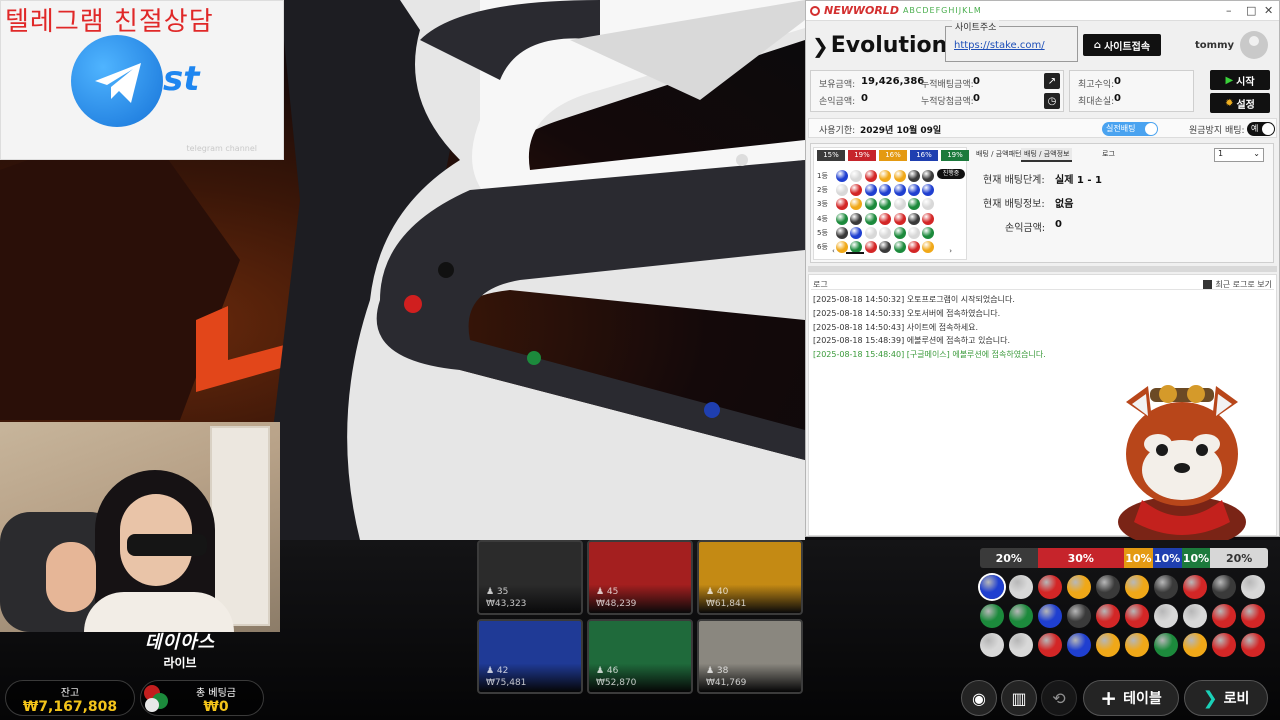 Image resolution: width=1280 pixels, height=720 pixels. Describe the element at coordinates (1122, 45) in the screenshot. I see `site-connect-button: ⌂ 사이트접속` at that location.